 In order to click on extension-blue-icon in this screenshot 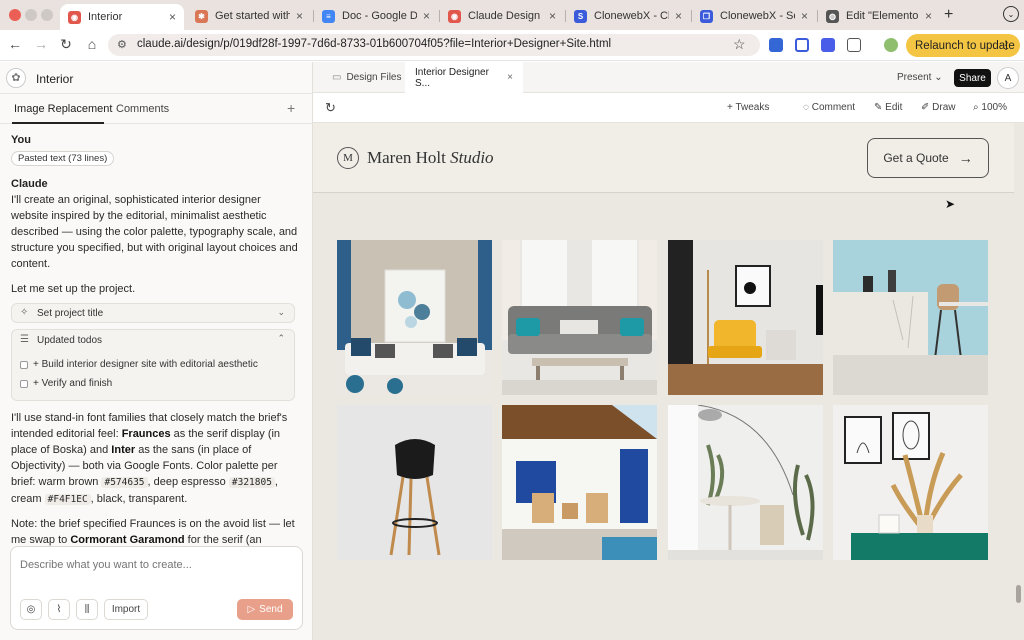, I will do `click(776, 45)`.